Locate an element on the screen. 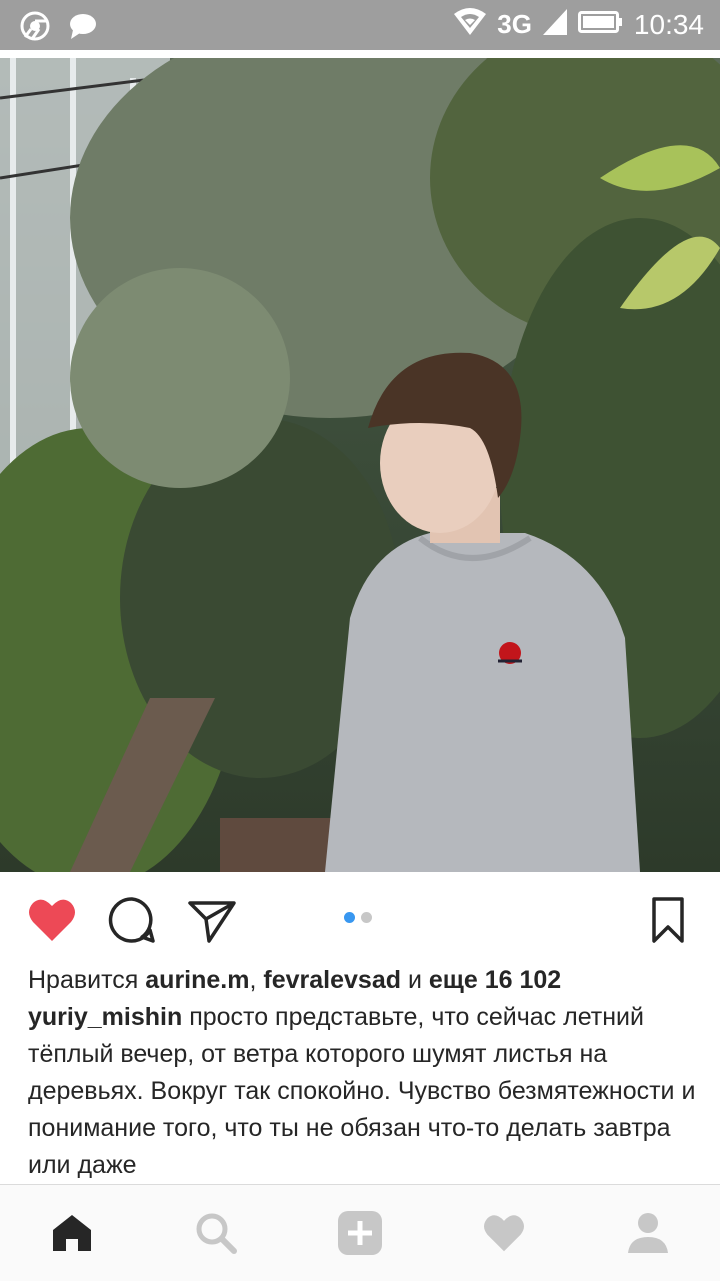 The image size is (720, 1281). send-icon is located at coordinates (212, 922).